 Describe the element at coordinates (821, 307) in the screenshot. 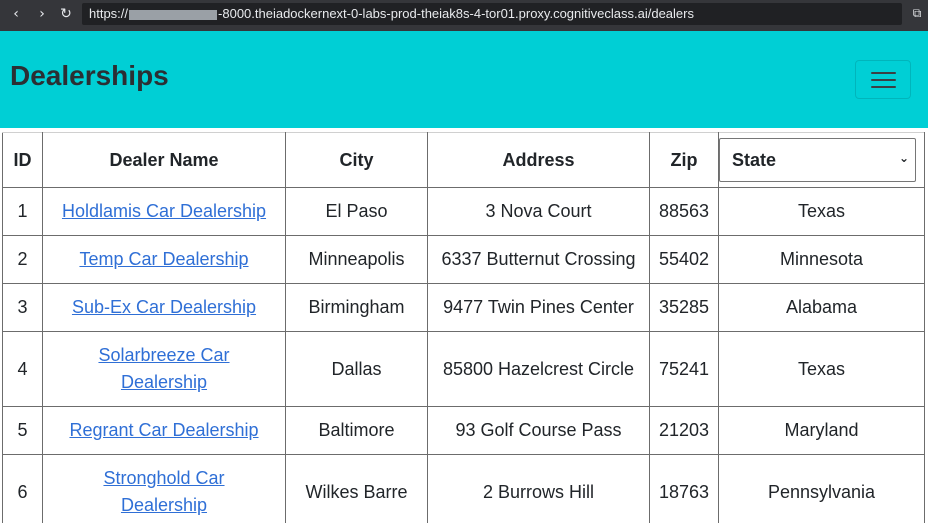

I see `cell-state: Alabama` at that location.